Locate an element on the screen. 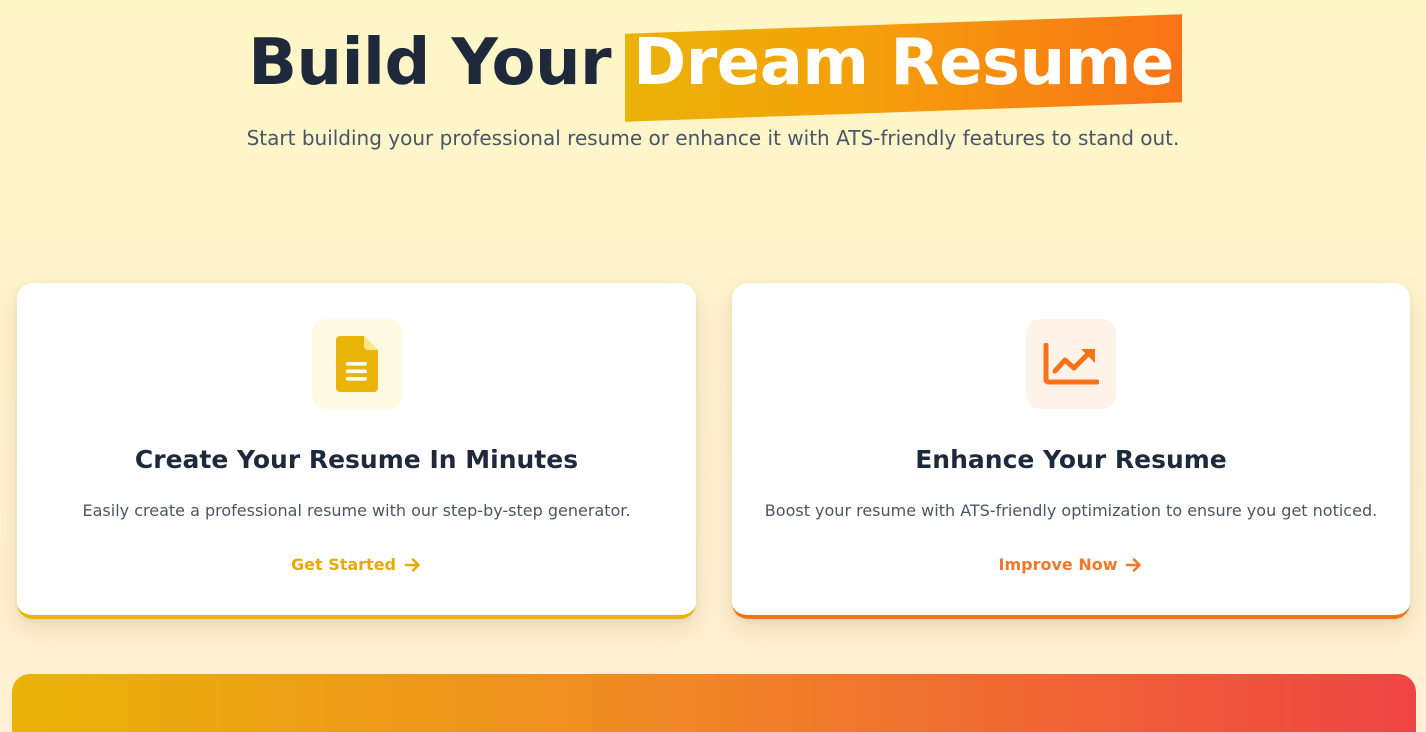 This screenshot has width=1426, height=732. document-icon is located at coordinates (356, 364).